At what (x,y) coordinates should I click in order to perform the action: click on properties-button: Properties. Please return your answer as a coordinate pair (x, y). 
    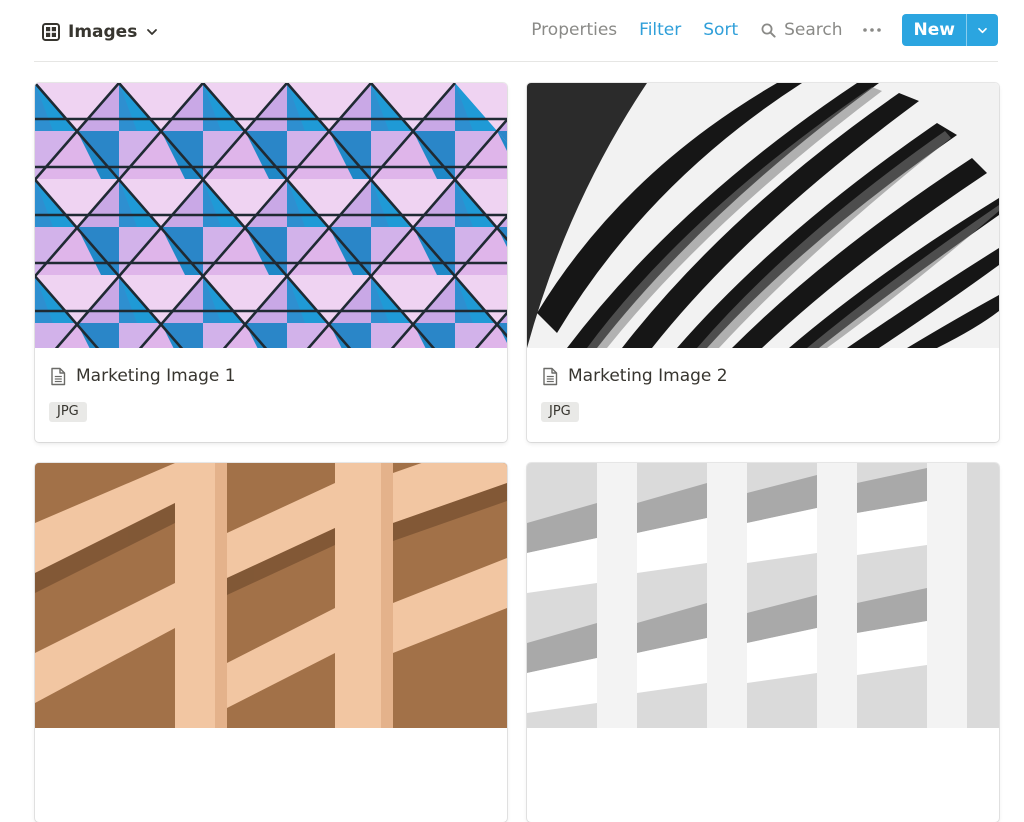
    Looking at the image, I should click on (574, 30).